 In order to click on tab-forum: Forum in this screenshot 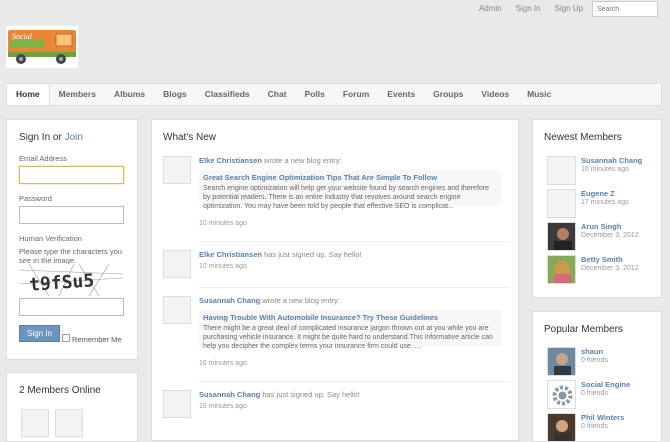, I will do `click(356, 94)`.